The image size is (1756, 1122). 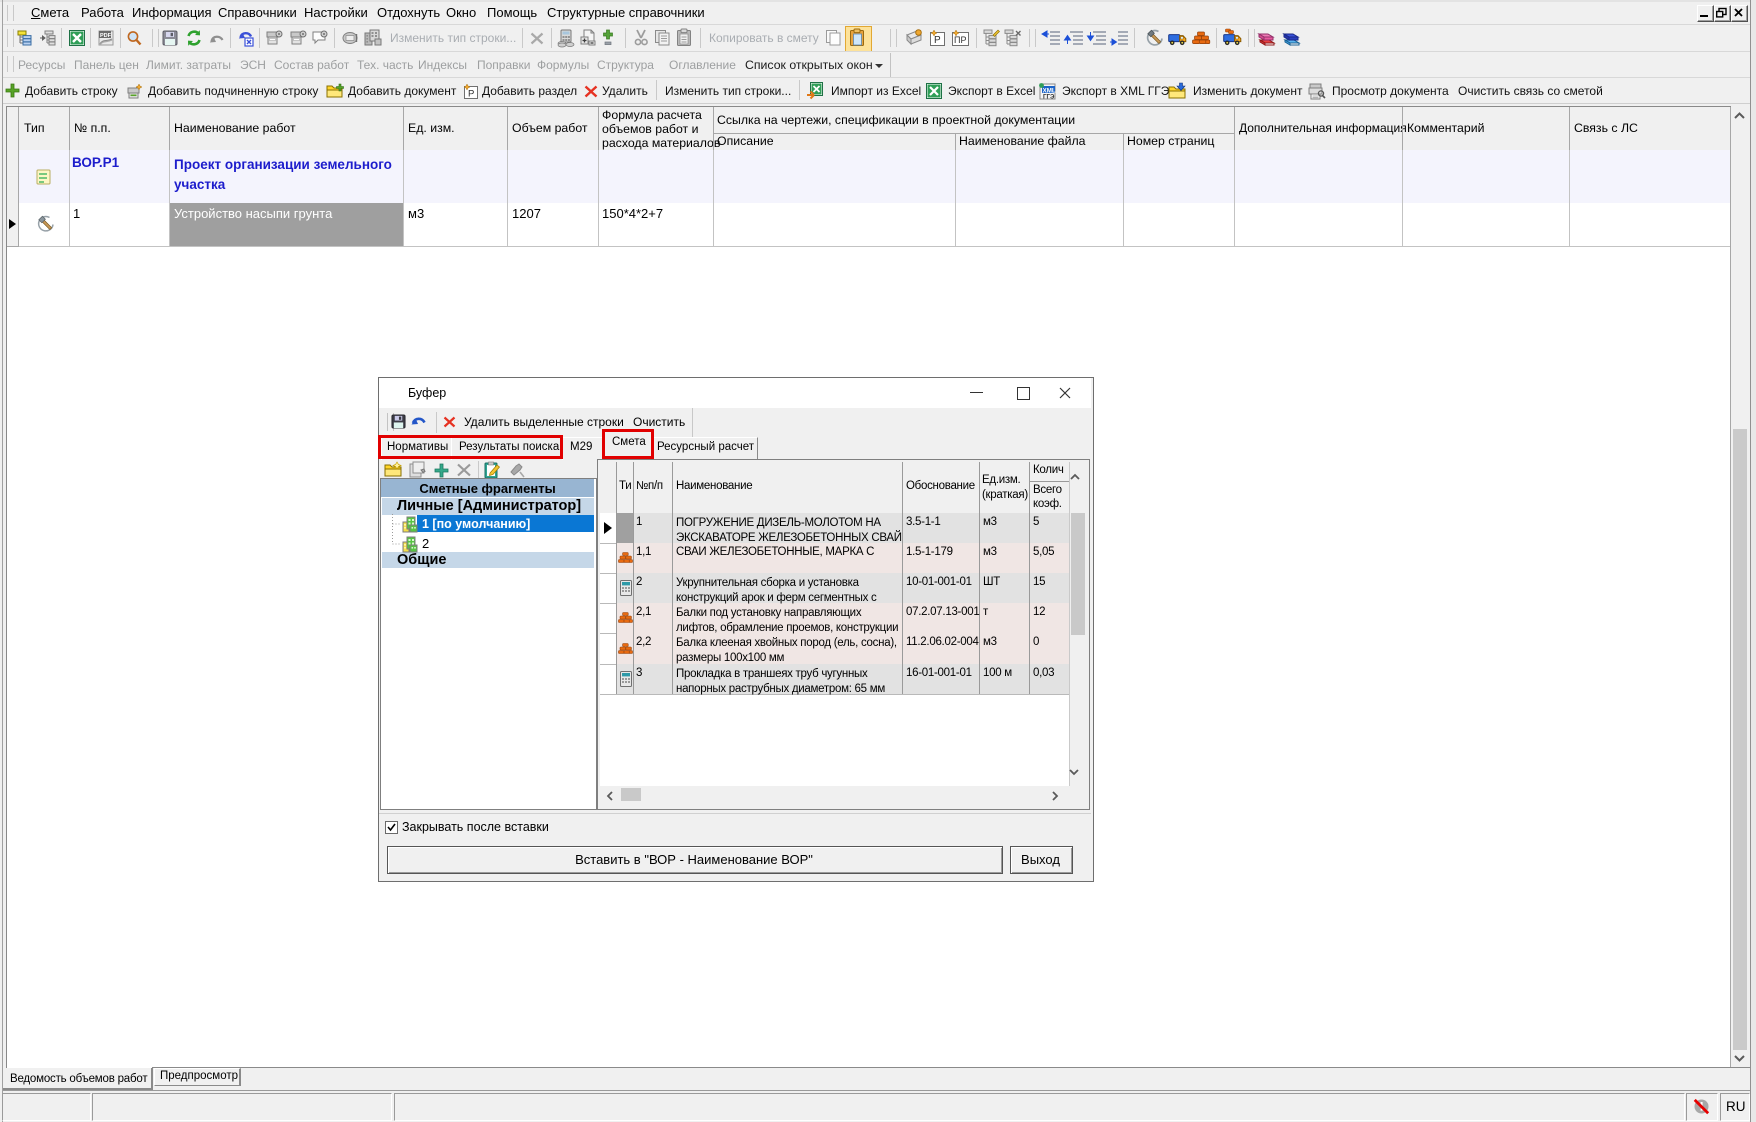 What do you see at coordinates (960, 40) in the screenshot?
I see `svg-text: ПР` at bounding box center [960, 40].